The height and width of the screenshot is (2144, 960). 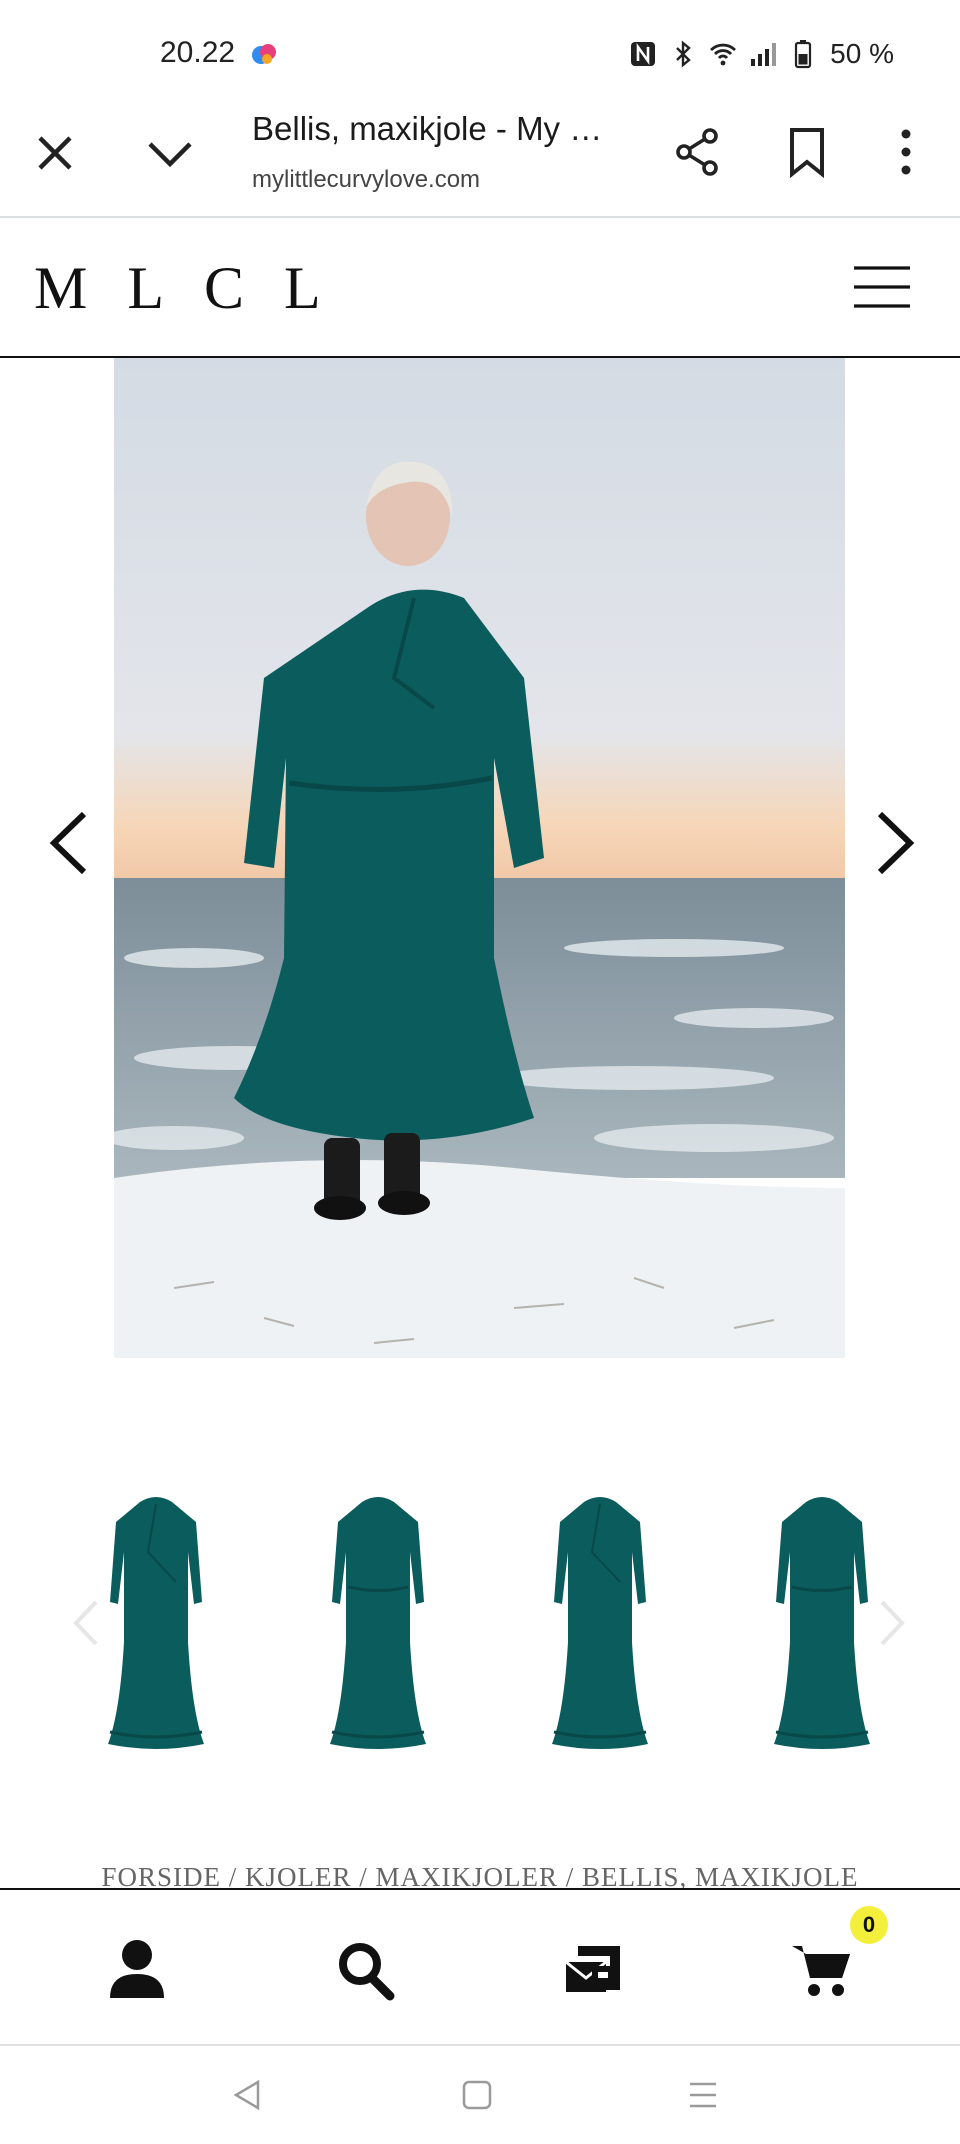 I want to click on cart-icon, so click(x=821, y=1969).